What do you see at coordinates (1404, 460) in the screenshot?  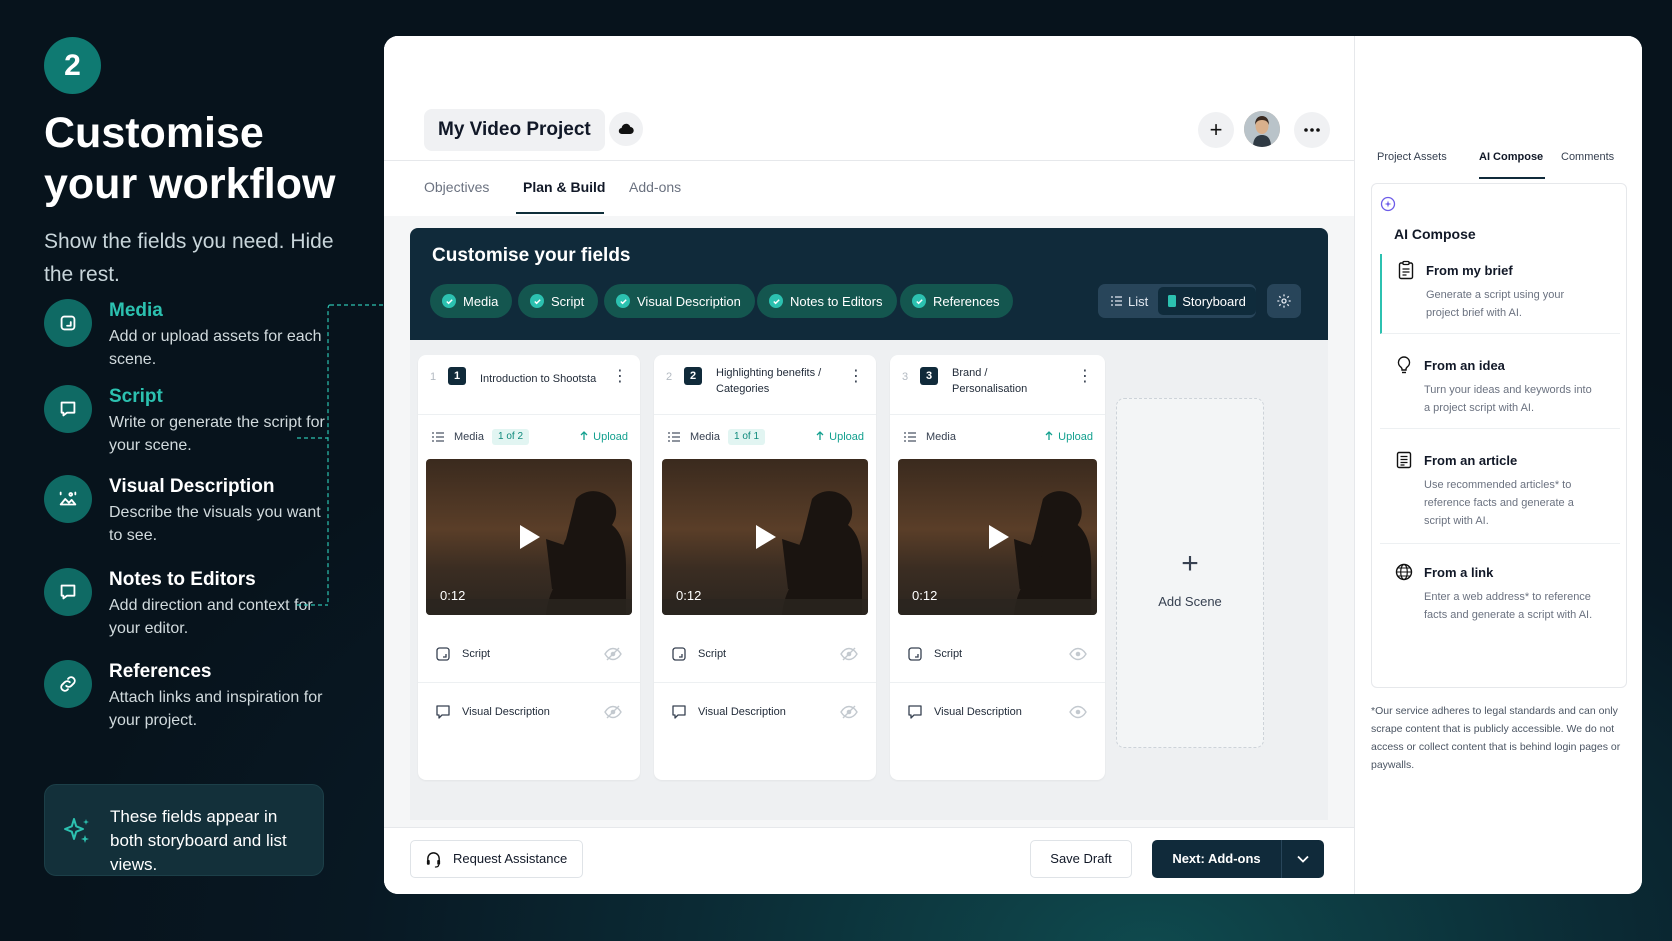 I see `article-icon` at bounding box center [1404, 460].